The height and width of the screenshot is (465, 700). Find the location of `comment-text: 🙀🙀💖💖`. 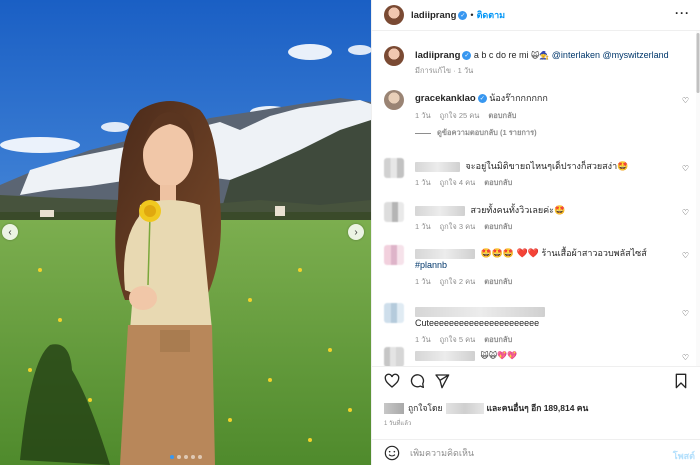

comment-text: 🙀🙀💖💖 is located at coordinates (499, 355).